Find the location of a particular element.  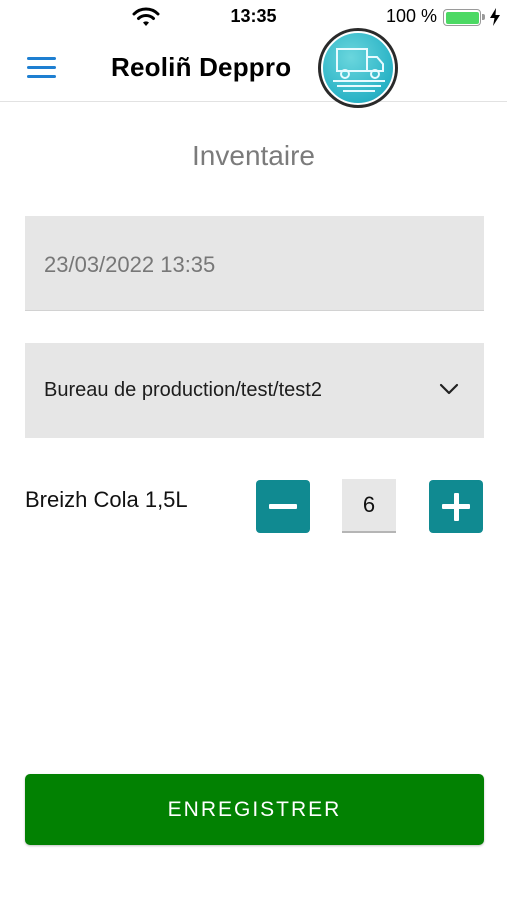

page-title: Inventaire is located at coordinates (253, 155).